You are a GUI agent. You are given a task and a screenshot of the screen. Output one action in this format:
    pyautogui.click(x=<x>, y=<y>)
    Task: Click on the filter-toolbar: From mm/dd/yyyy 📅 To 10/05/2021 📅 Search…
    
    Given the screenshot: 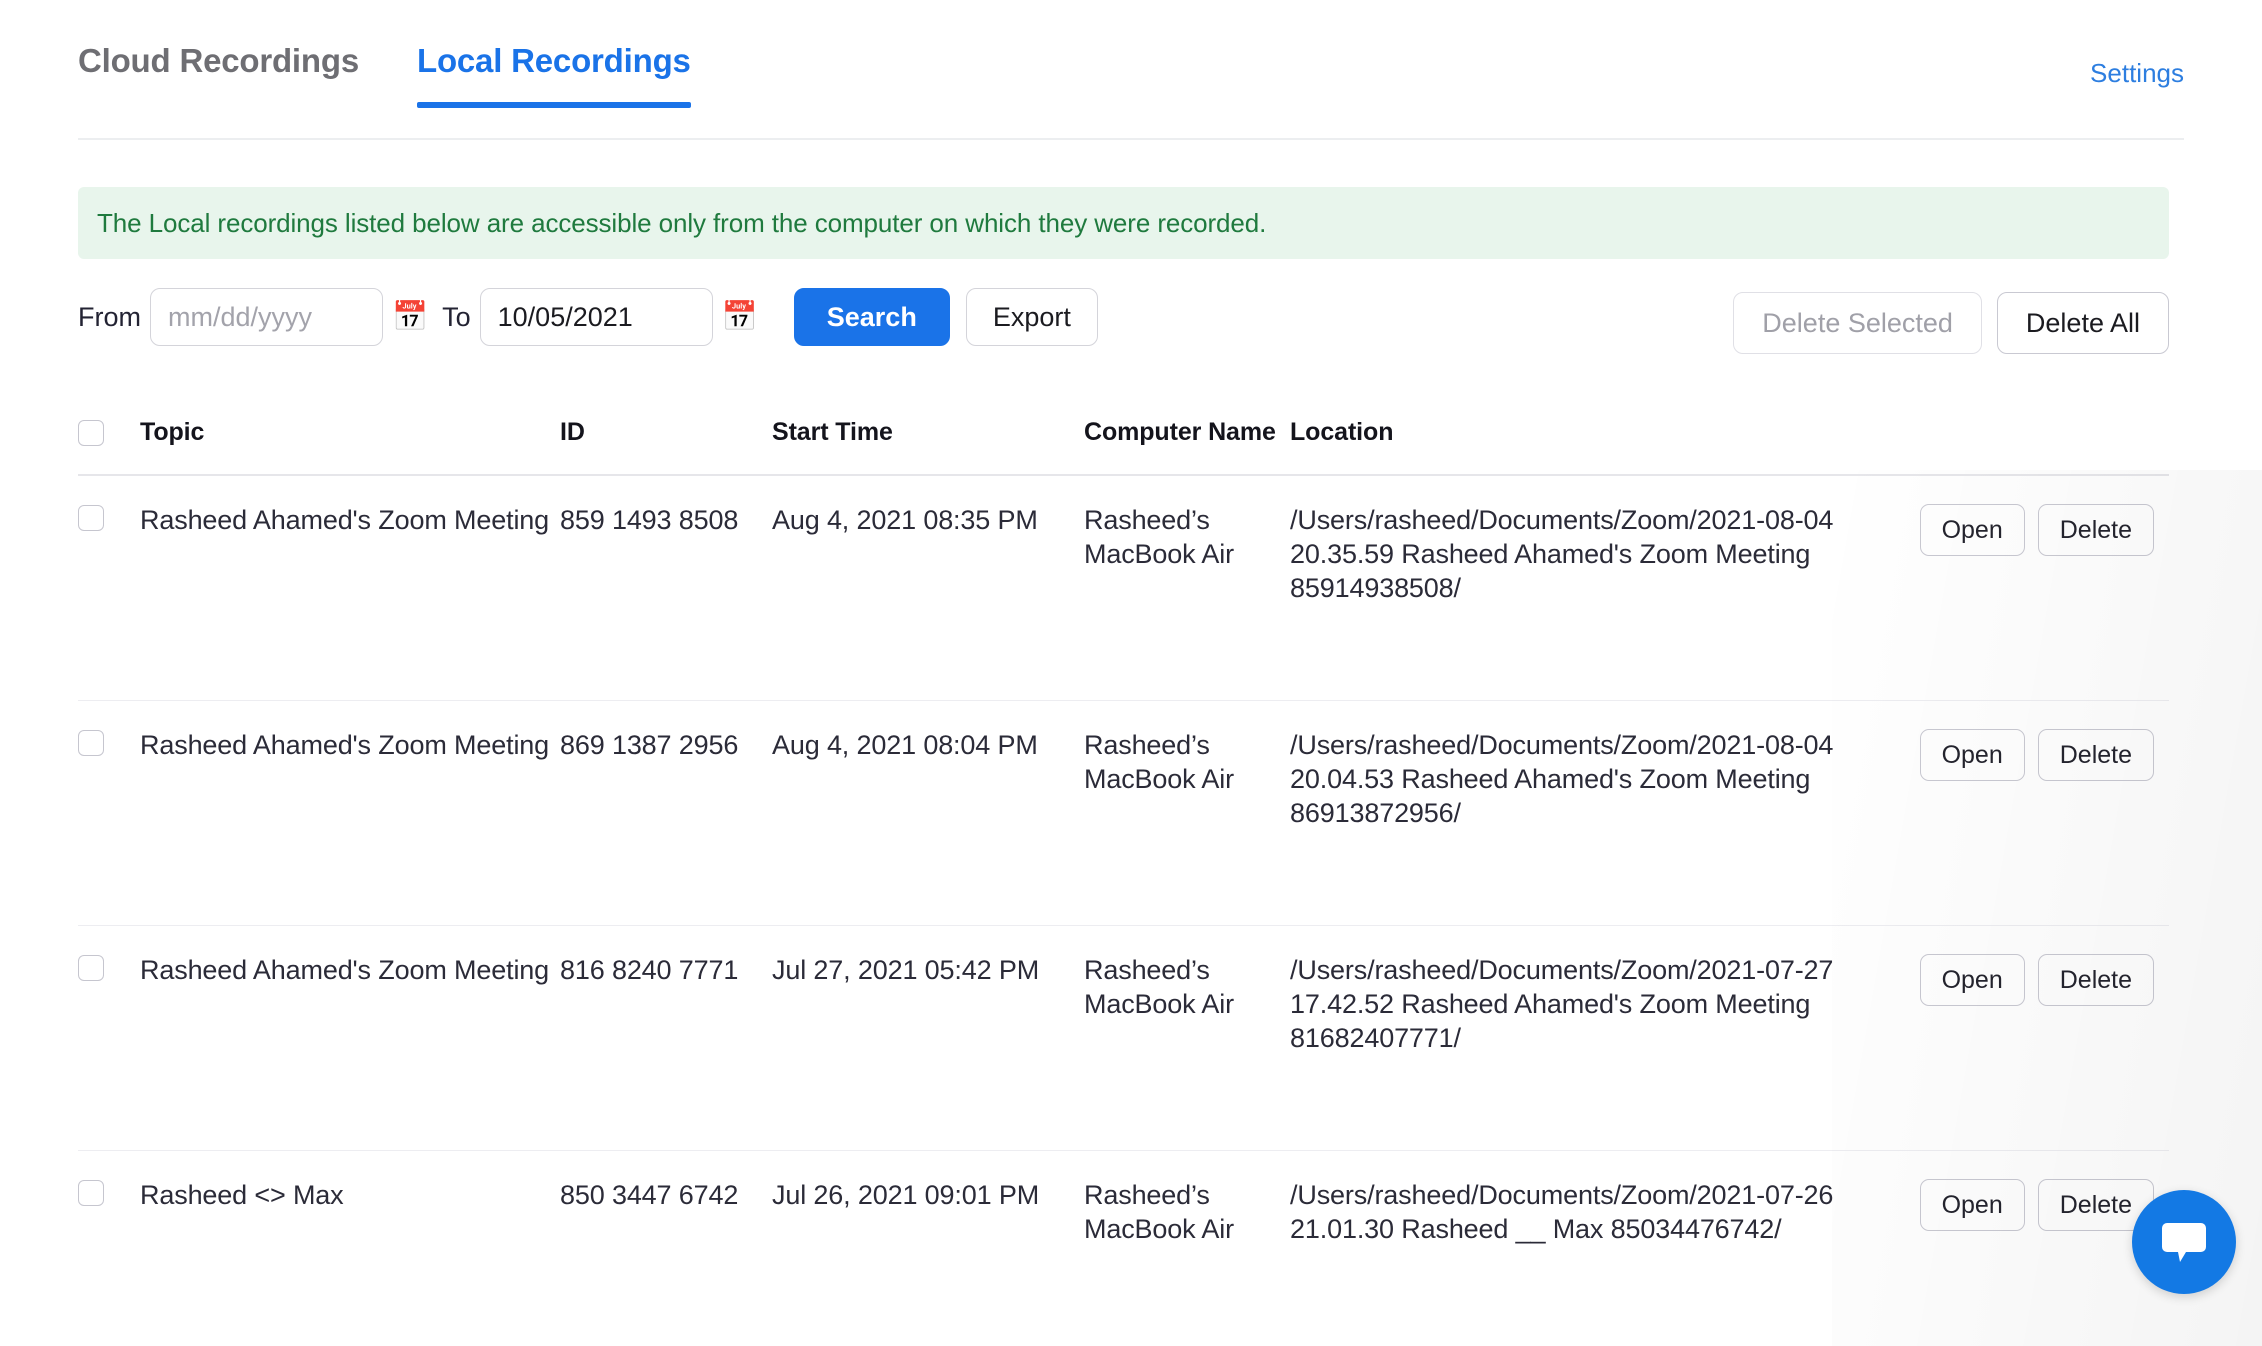 What is the action you would take?
    pyautogui.click(x=1123, y=328)
    